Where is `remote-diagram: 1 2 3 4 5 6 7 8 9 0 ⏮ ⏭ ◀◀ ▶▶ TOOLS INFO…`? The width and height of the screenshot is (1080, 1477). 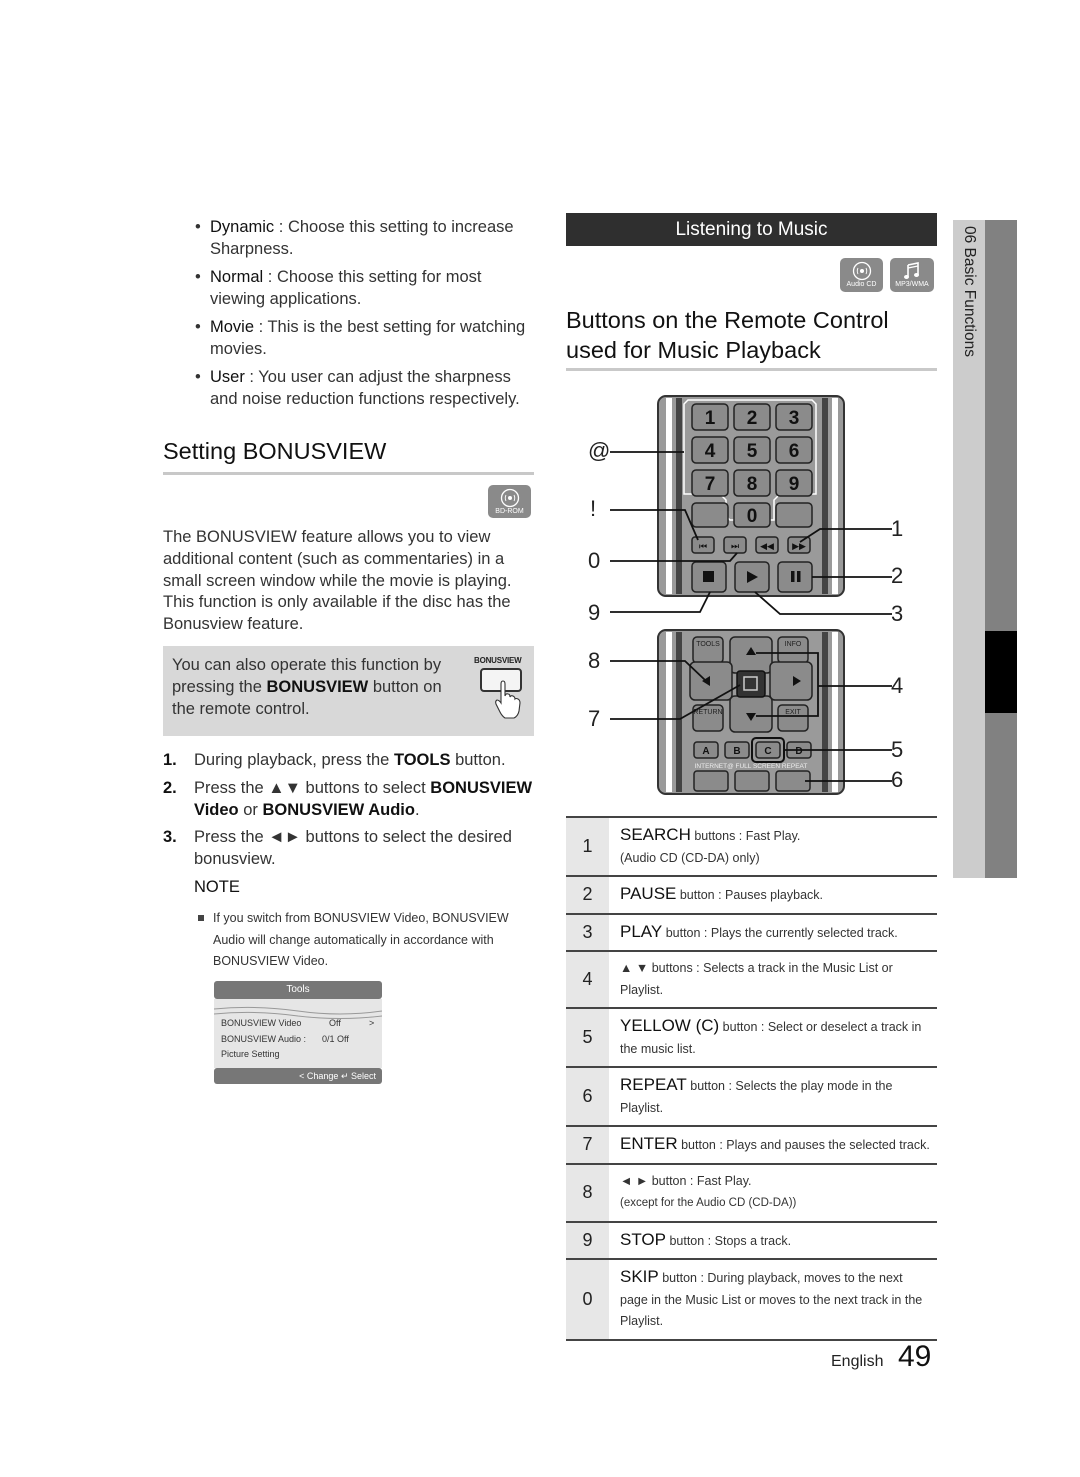 remote-diagram: 1 2 3 4 5 6 7 8 9 0 ⏮ ⏭ ◀◀ ▶▶ TOOLS INFO… is located at coordinates (751, 595).